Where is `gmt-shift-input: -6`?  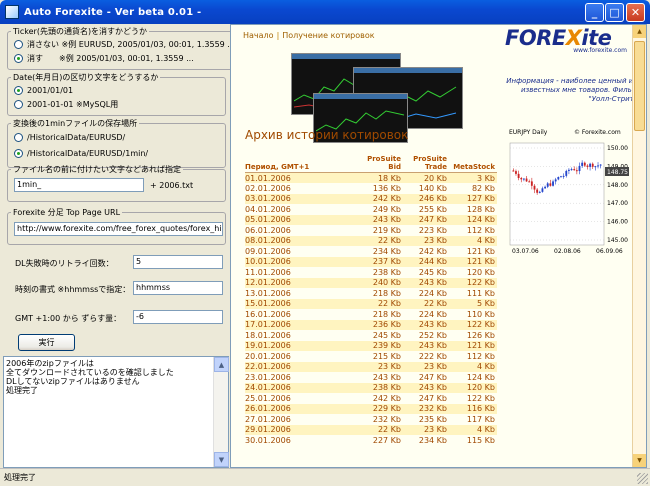 gmt-shift-input: -6 is located at coordinates (178, 317).